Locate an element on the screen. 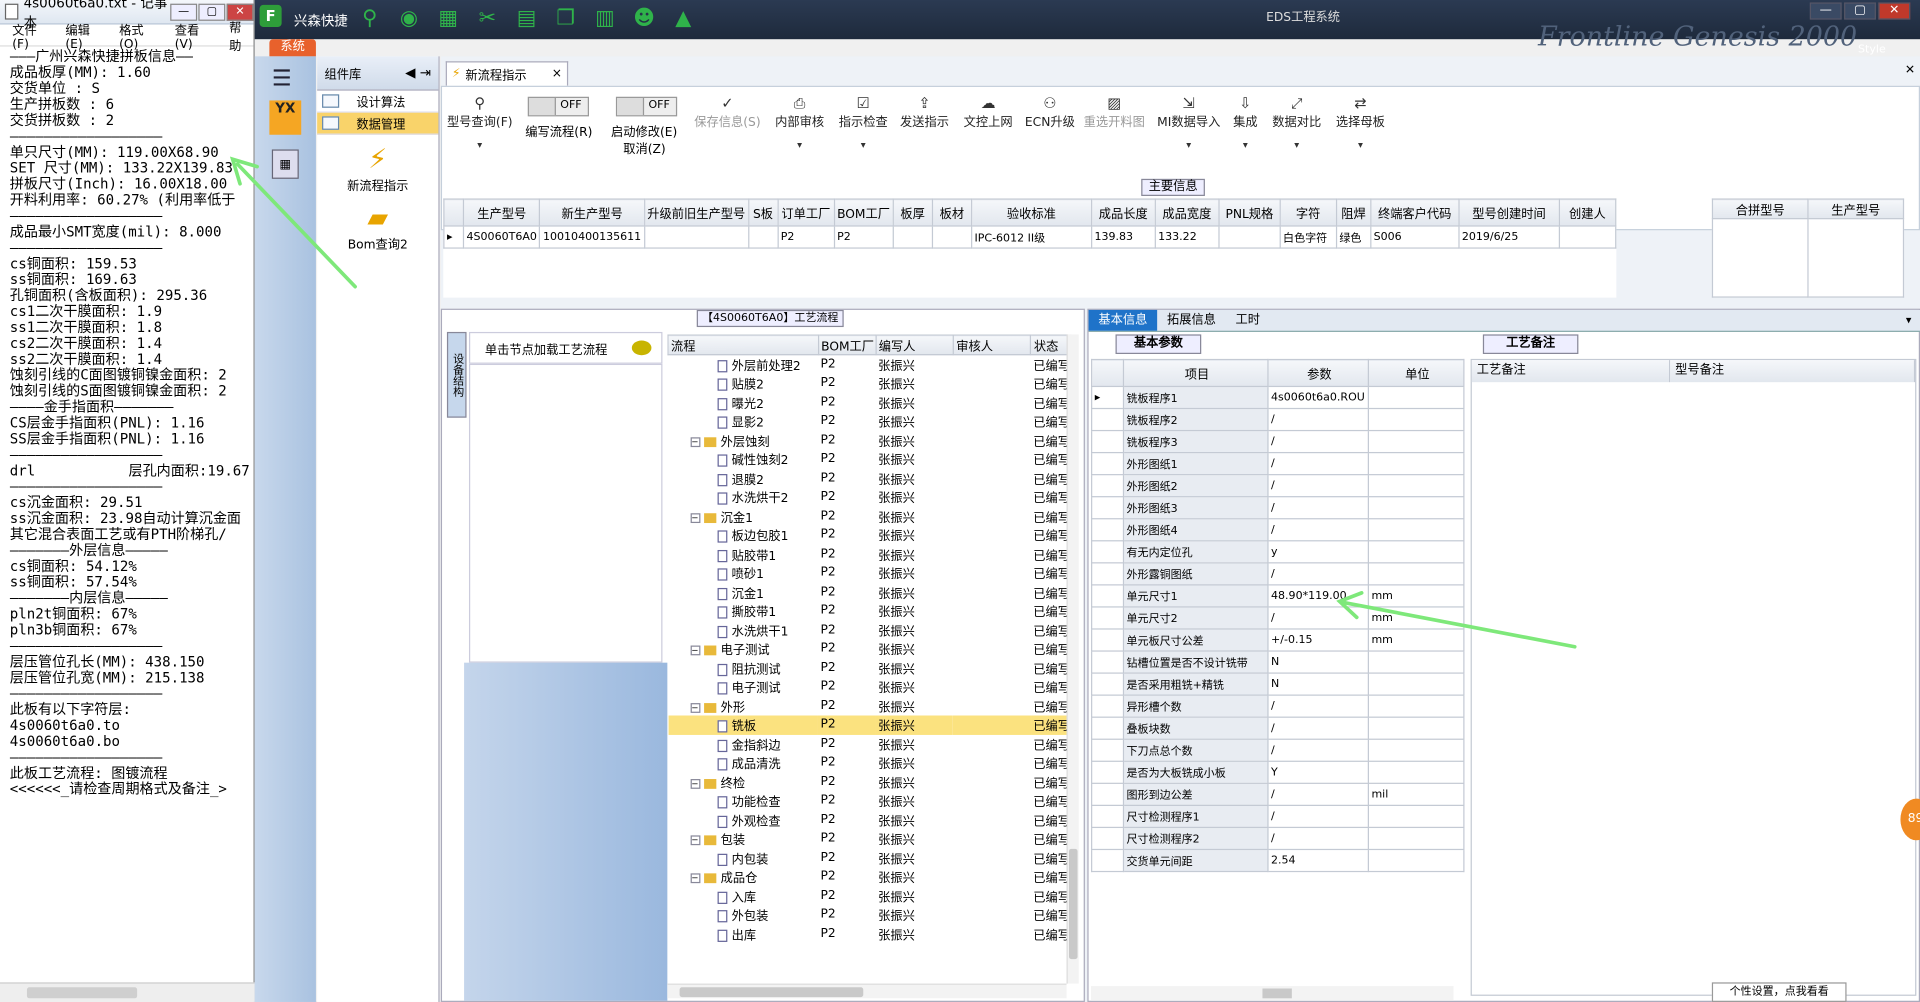  menu-file: 文件(F) is located at coordinates (32, 35).